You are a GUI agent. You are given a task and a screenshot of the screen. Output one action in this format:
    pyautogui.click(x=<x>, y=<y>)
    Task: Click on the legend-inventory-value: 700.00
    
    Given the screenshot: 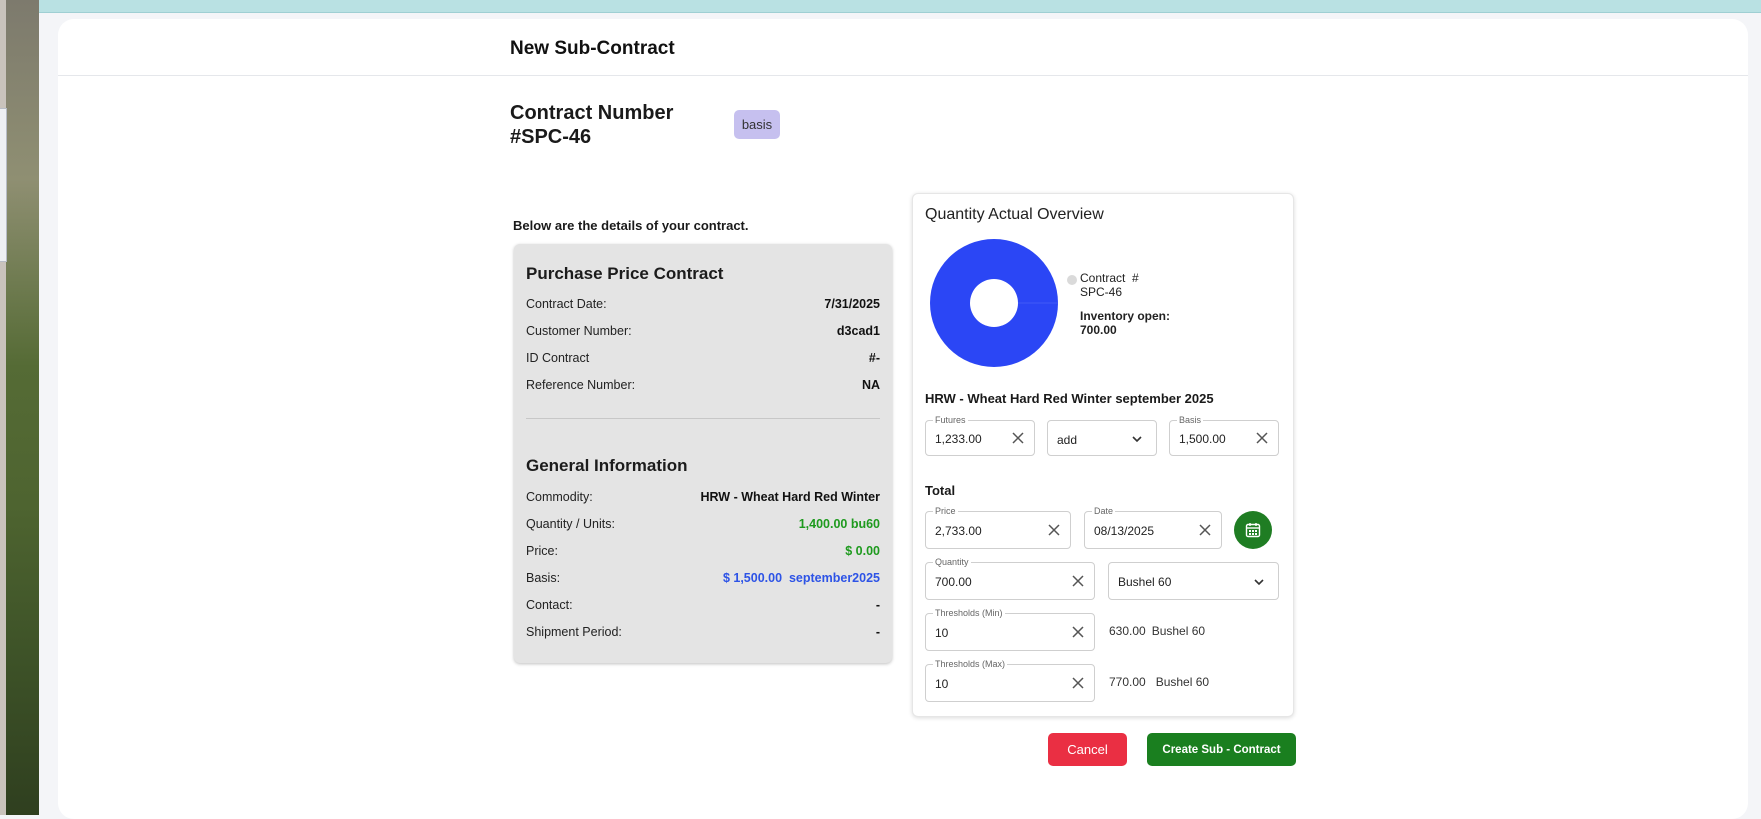 What is the action you would take?
    pyautogui.click(x=1098, y=330)
    